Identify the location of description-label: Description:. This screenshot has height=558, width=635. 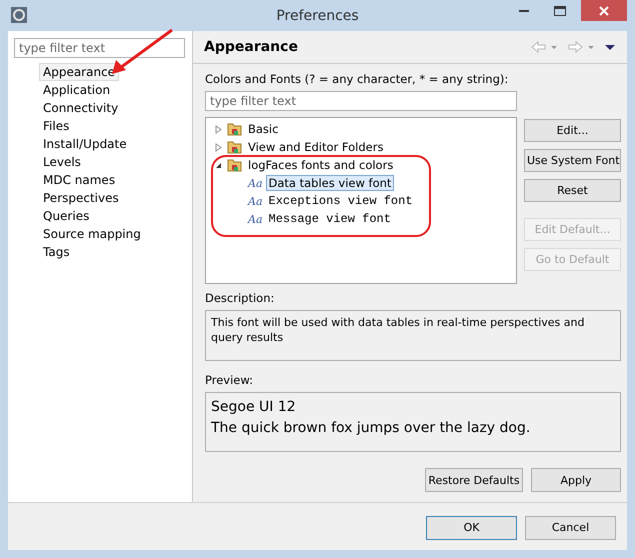
(240, 298).